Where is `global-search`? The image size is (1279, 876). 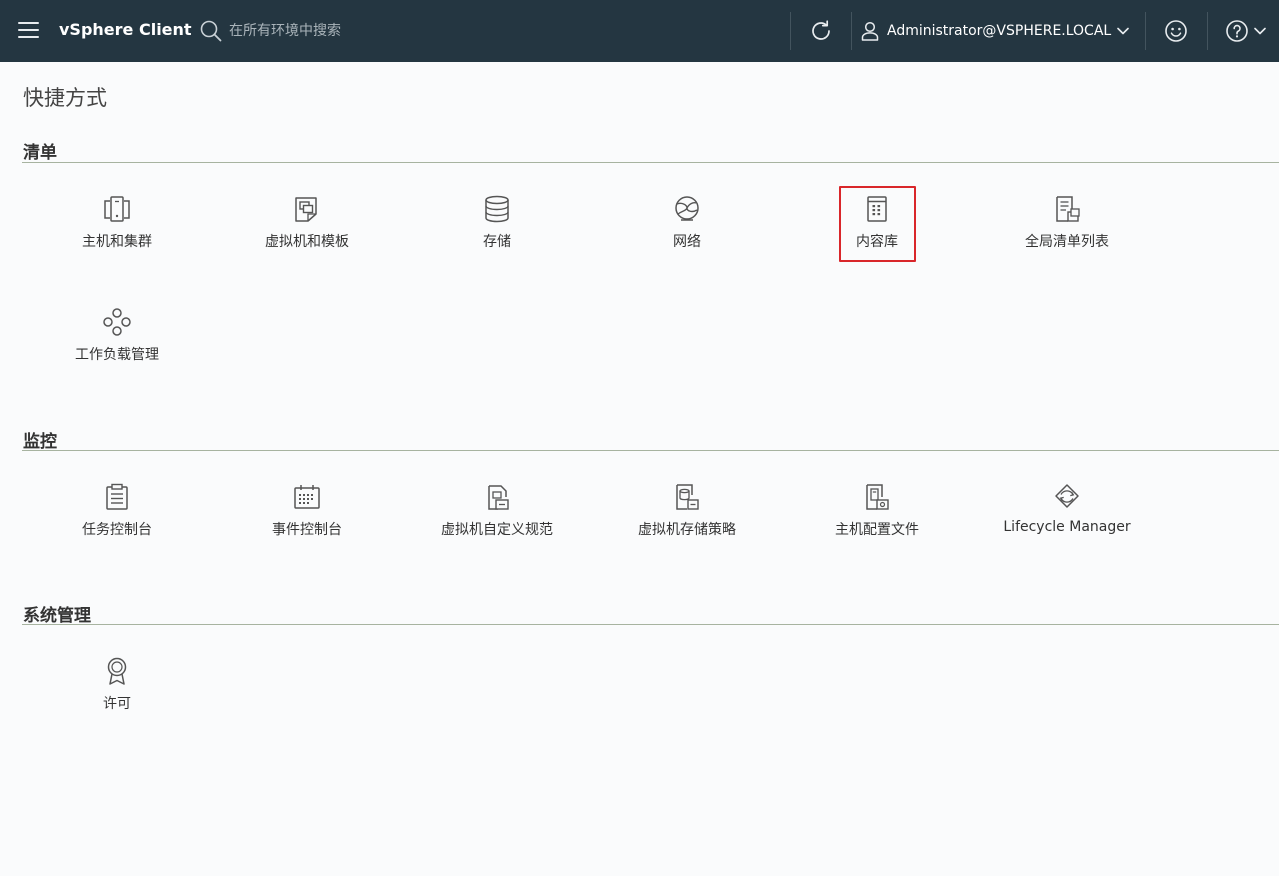 global-search is located at coordinates (350, 31).